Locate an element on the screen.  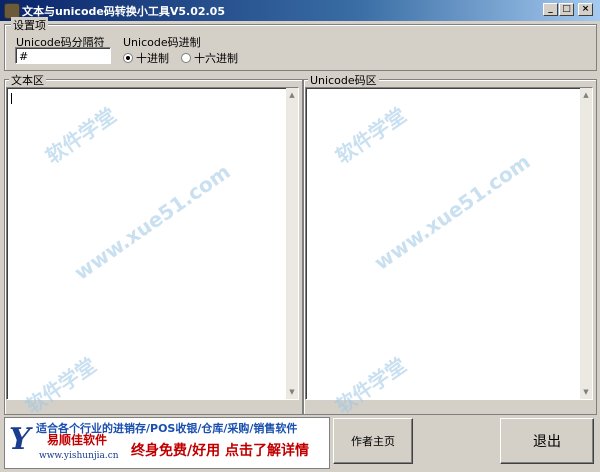
radio-decimal: 十进制 is located at coordinates (146, 58).